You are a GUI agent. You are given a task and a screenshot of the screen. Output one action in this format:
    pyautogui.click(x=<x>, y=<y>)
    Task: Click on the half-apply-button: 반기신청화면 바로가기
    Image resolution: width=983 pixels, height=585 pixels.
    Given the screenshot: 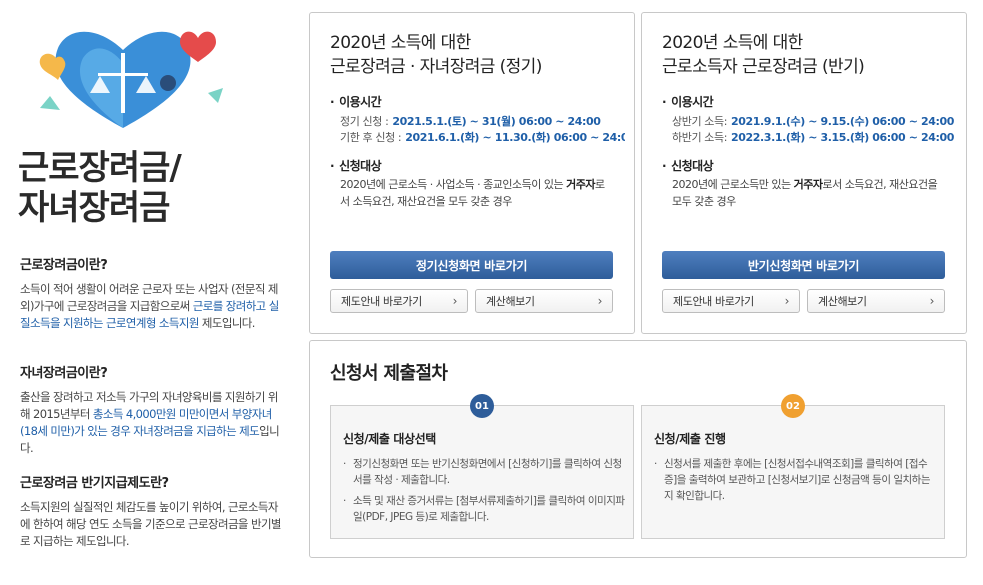 What is the action you would take?
    pyautogui.click(x=803, y=265)
    